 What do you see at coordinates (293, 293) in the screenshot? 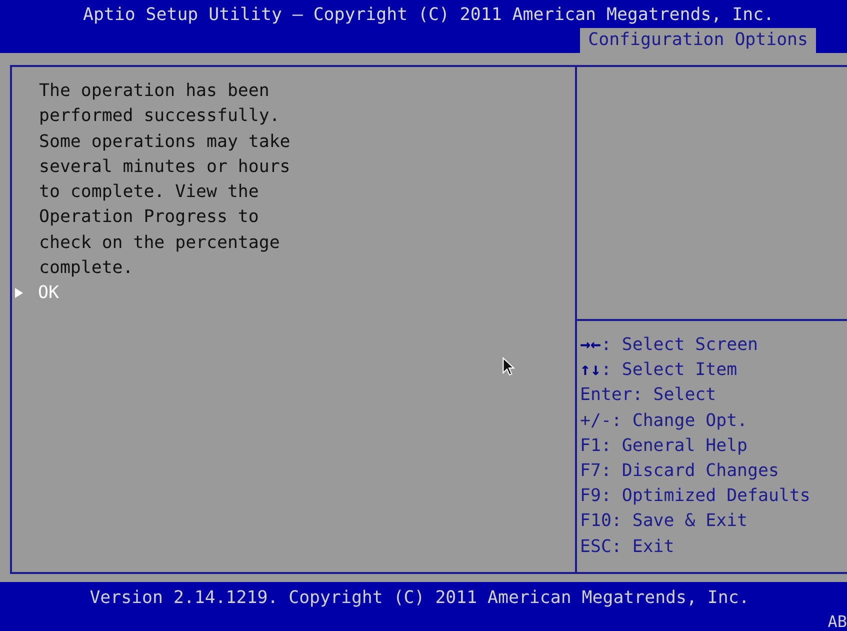
I see `menu-item: OK` at bounding box center [293, 293].